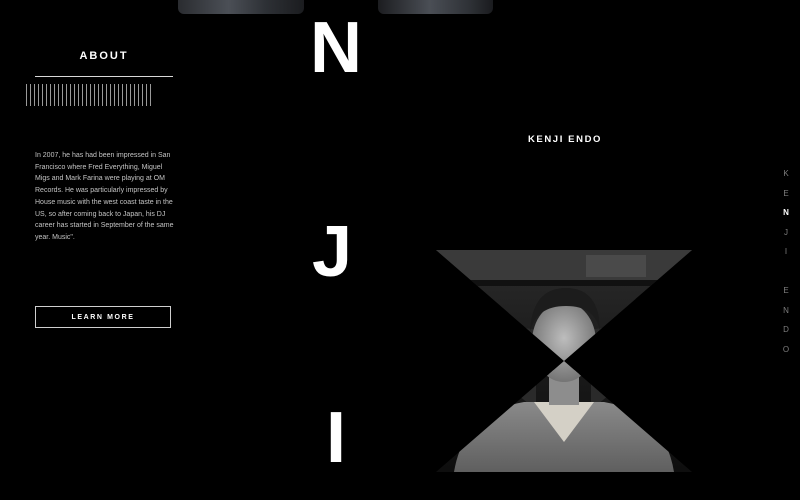 The height and width of the screenshot is (500, 800). What do you see at coordinates (336, 48) in the screenshot?
I see `big-letter-n: N` at bounding box center [336, 48].